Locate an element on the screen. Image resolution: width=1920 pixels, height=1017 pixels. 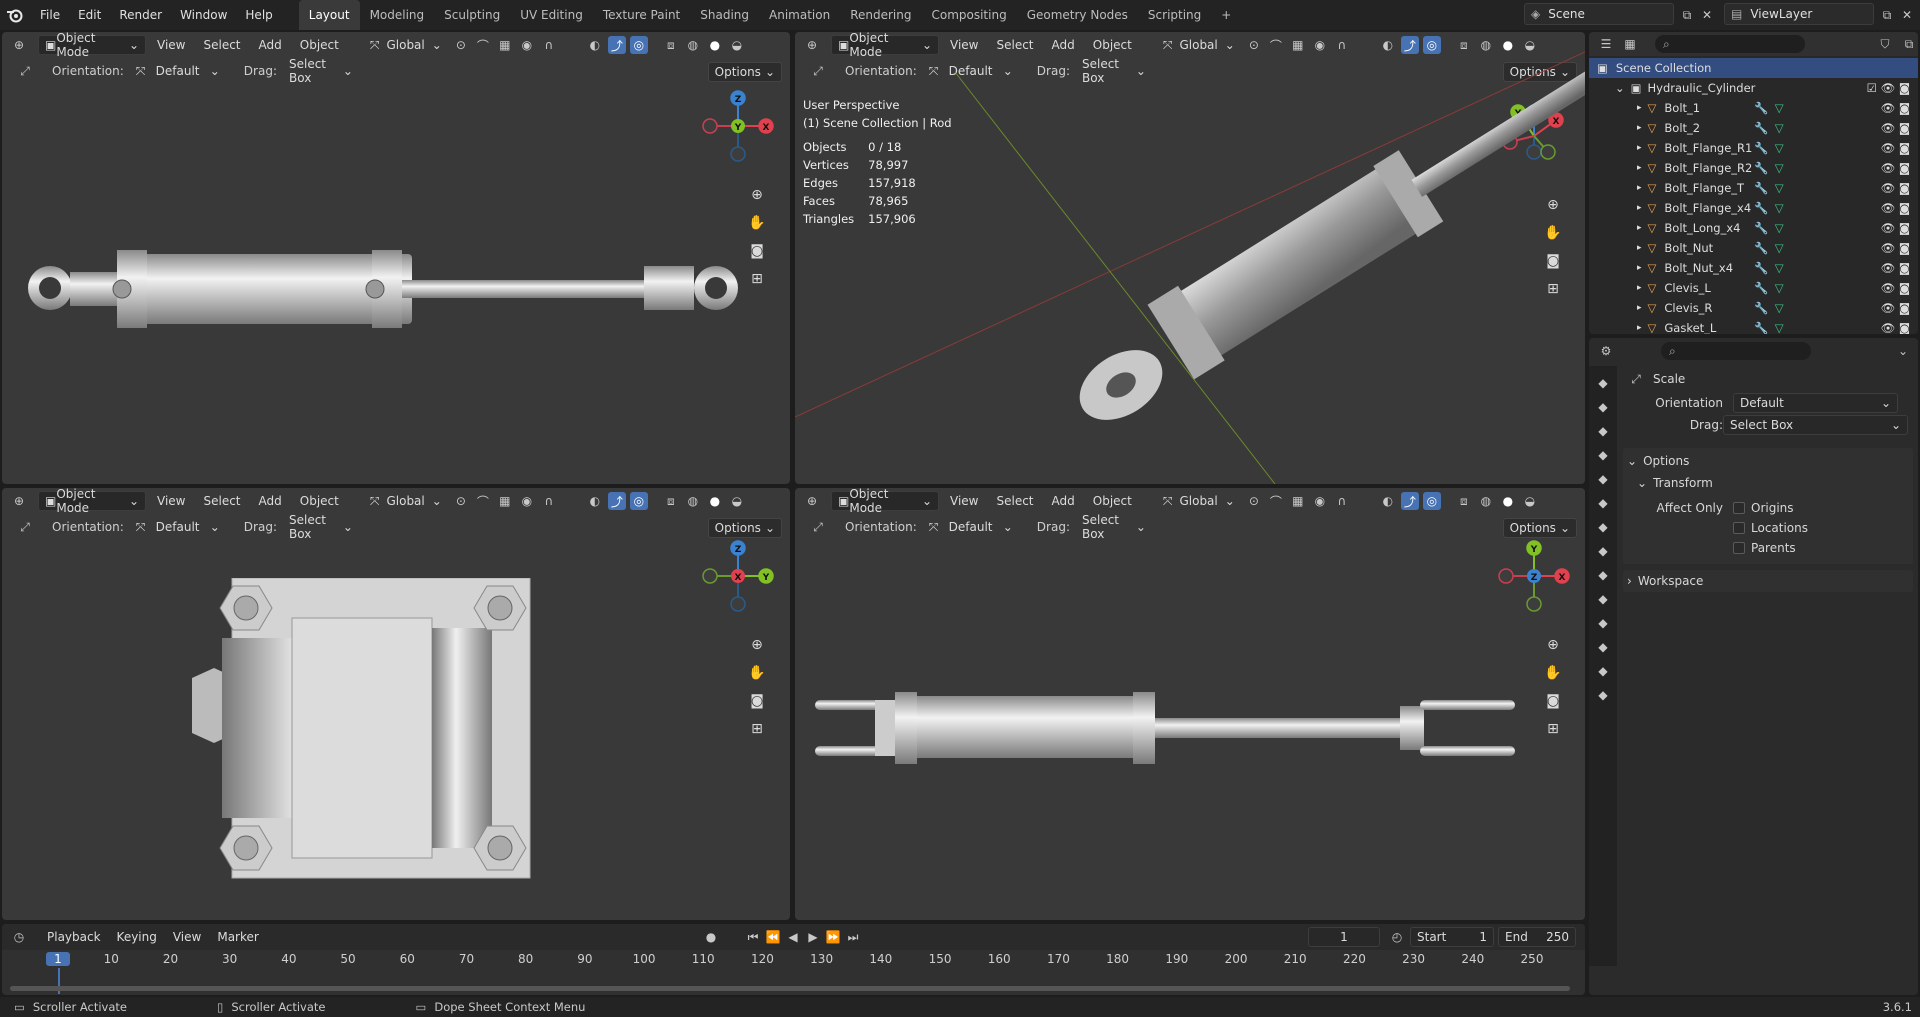
data-icon: ◆ is located at coordinates (1603, 647).